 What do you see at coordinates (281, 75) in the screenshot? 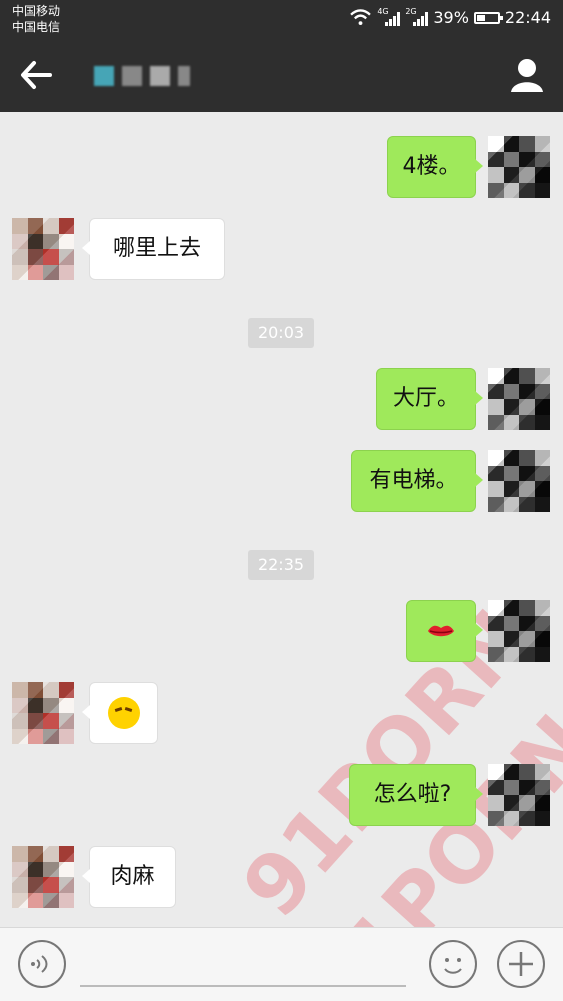
I see `chat-header` at bounding box center [281, 75].